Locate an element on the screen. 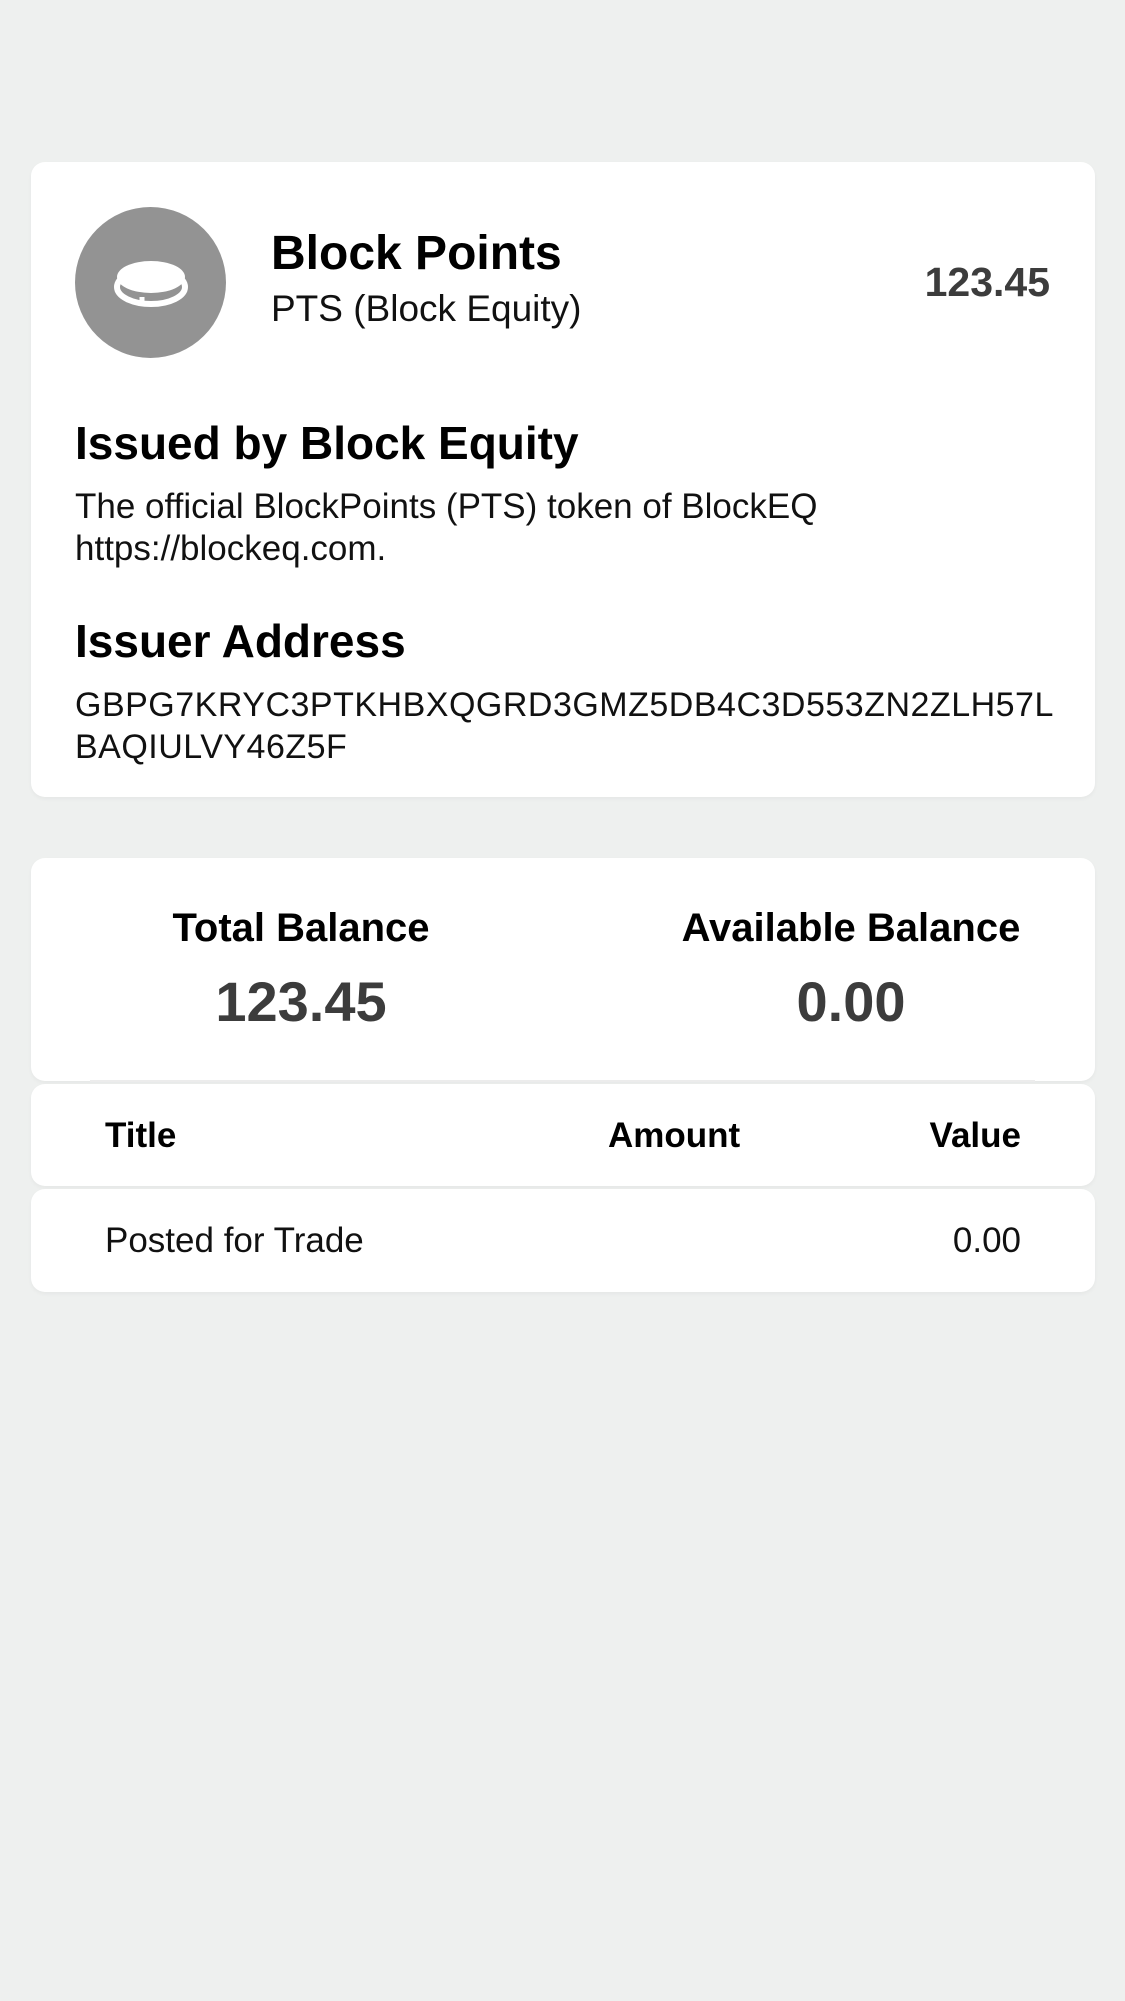 Image resolution: width=1125 pixels, height=2001 pixels. total-balance: Total Balance 123.45 is located at coordinates (301, 969).